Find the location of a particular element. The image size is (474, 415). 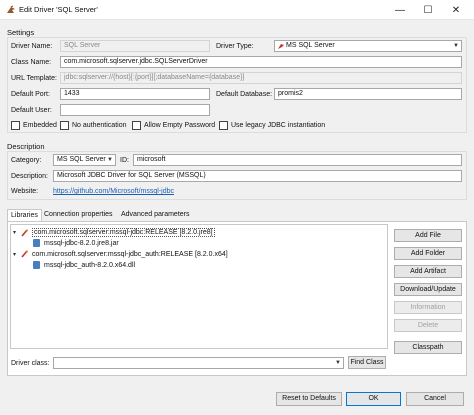

library-file-name: mssql-jdbc_auth-8.2.0.x64.dll is located at coordinates (90, 265).